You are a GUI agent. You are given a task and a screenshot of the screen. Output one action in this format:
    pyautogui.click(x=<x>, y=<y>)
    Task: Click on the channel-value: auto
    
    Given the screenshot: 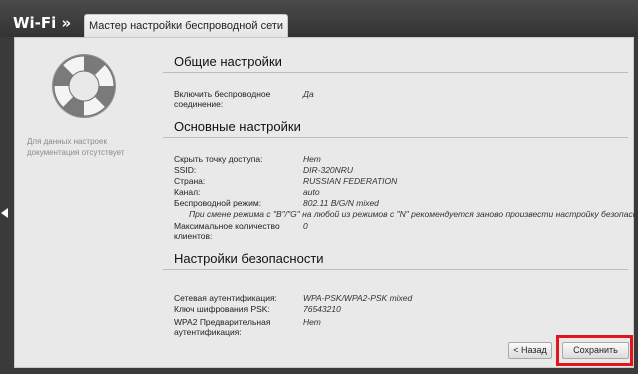 What is the action you would take?
    pyautogui.click(x=311, y=192)
    